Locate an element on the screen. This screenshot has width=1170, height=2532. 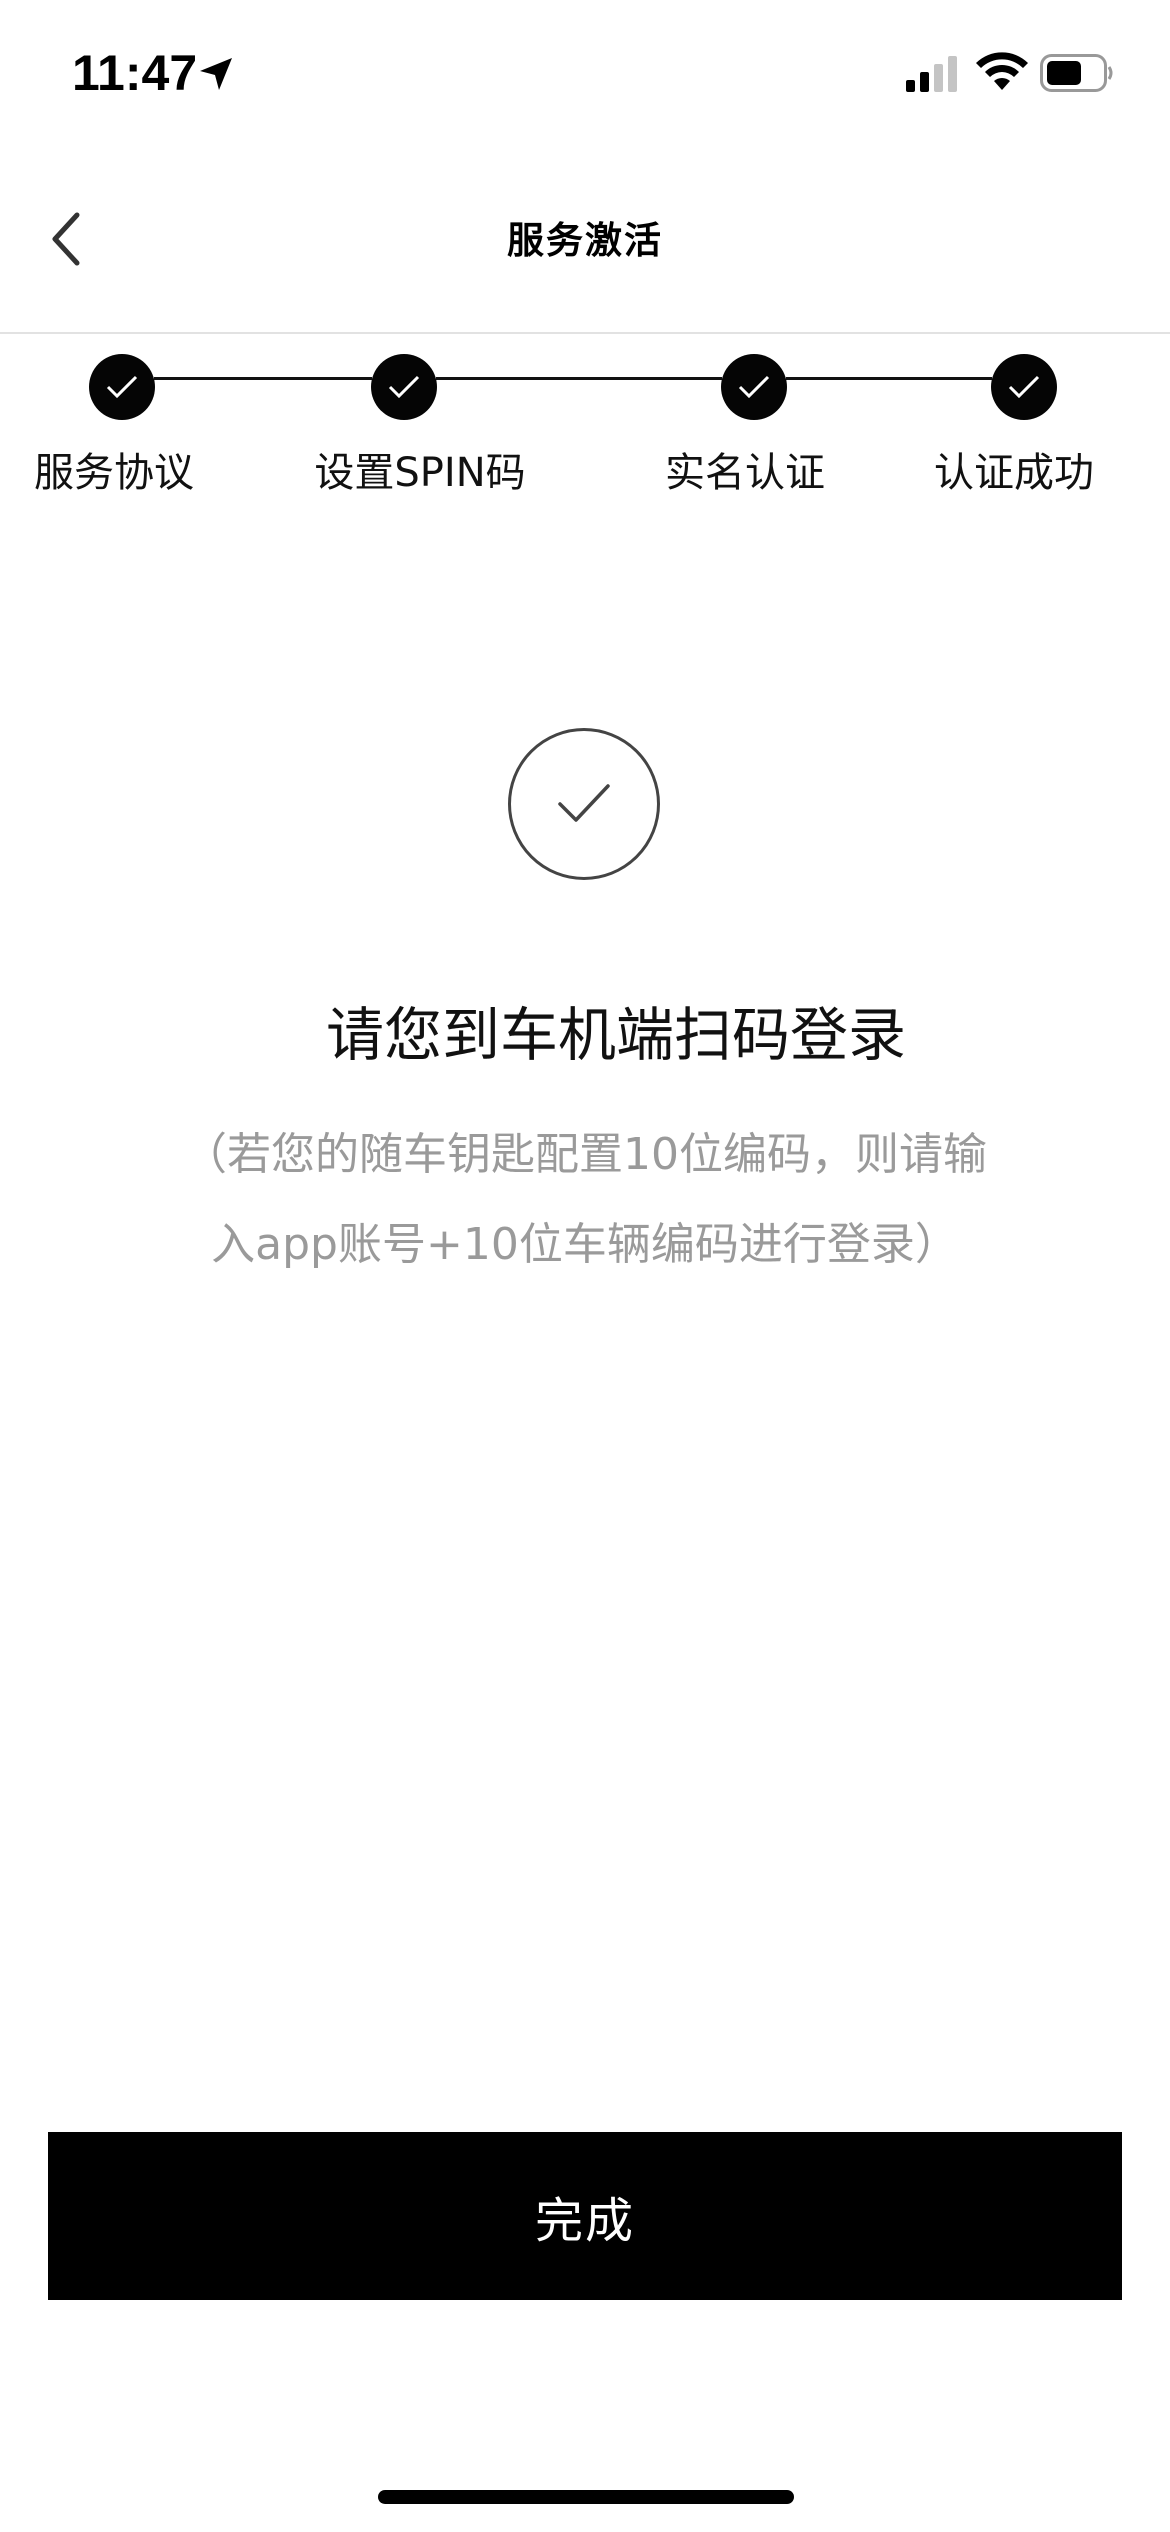
hint-line-2: 入app账号+10位车辆编码进行登录） is located at coordinates (585, 1244).